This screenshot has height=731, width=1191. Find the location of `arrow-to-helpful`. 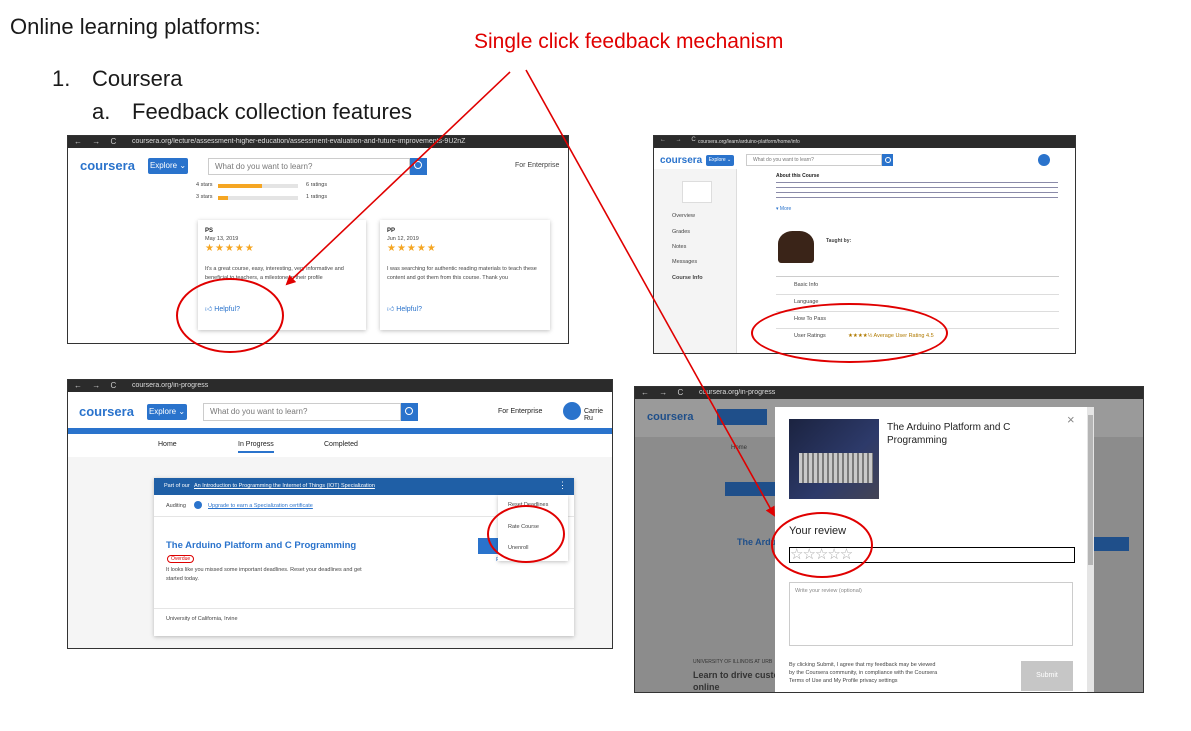

arrow-to-helpful is located at coordinates (398, 178).